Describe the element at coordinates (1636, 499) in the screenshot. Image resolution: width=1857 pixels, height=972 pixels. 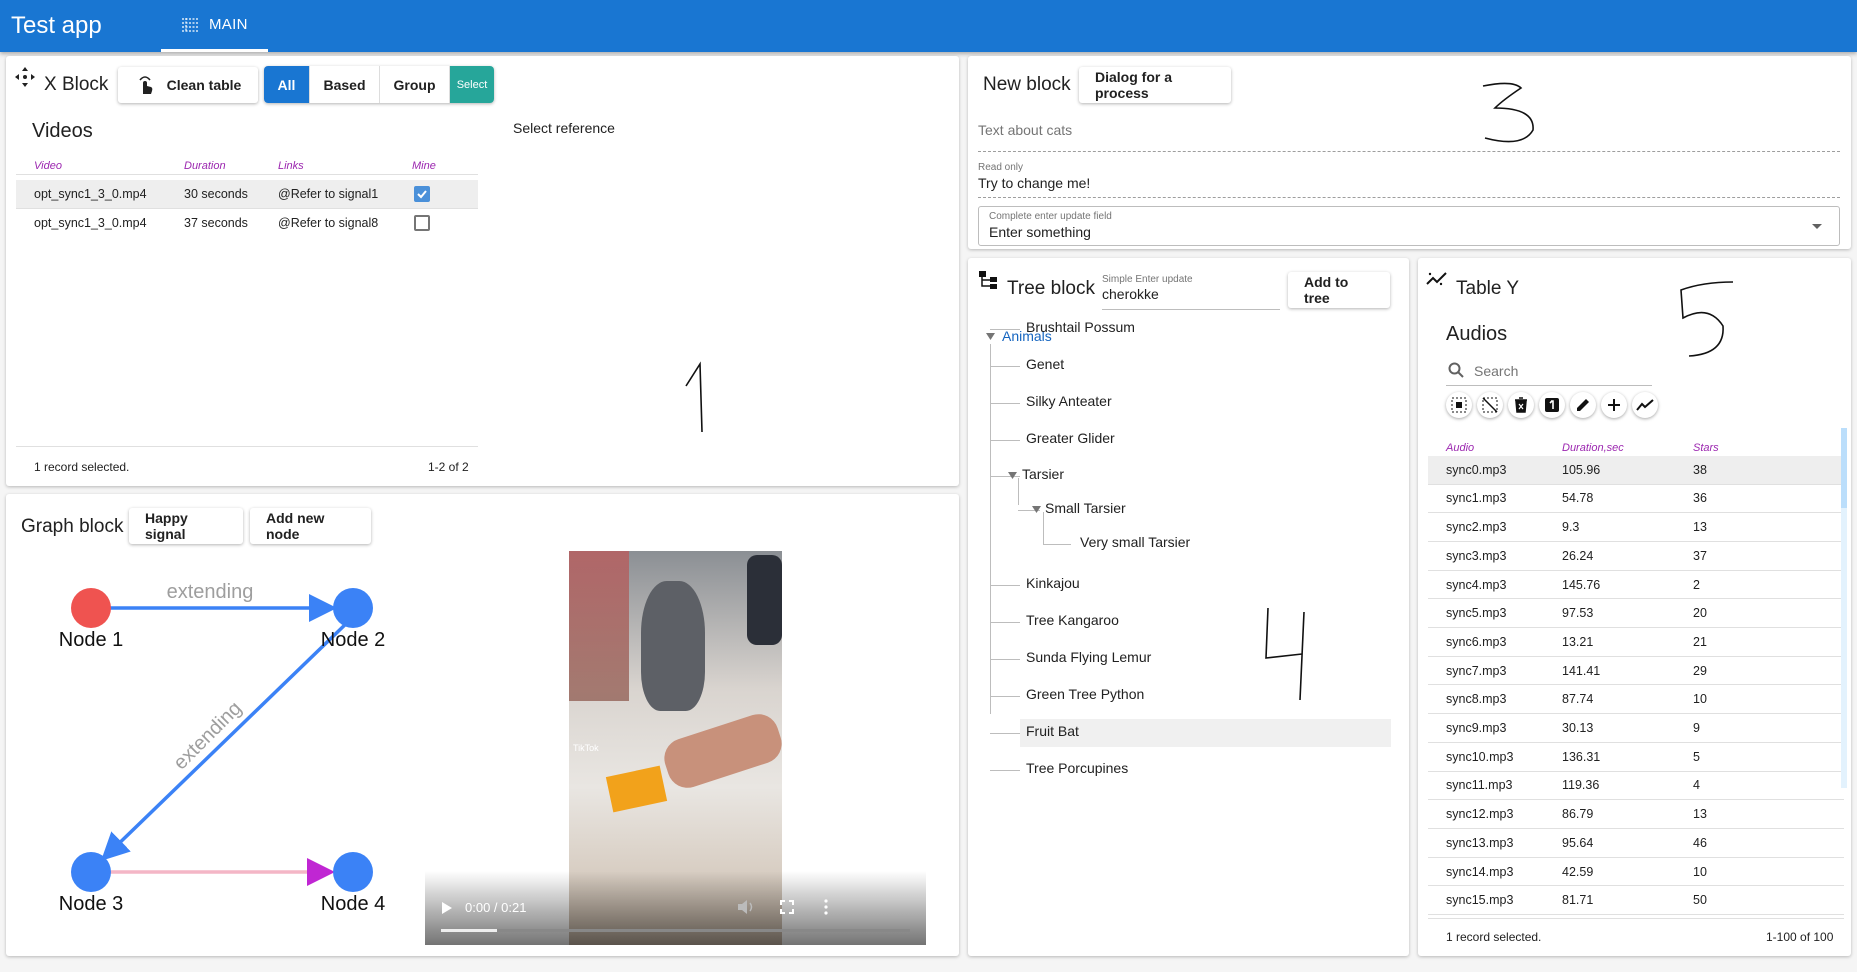
I see `table-row: sync1.mp3 54.78 36` at that location.